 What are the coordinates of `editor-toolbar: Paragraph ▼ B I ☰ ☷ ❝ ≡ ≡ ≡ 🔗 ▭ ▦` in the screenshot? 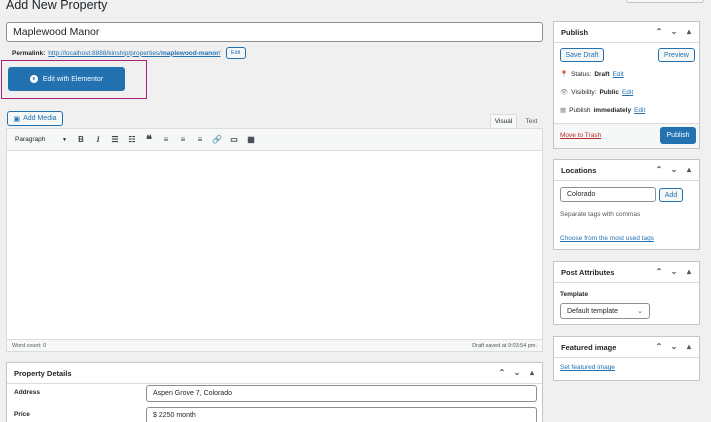 It's located at (274, 140).